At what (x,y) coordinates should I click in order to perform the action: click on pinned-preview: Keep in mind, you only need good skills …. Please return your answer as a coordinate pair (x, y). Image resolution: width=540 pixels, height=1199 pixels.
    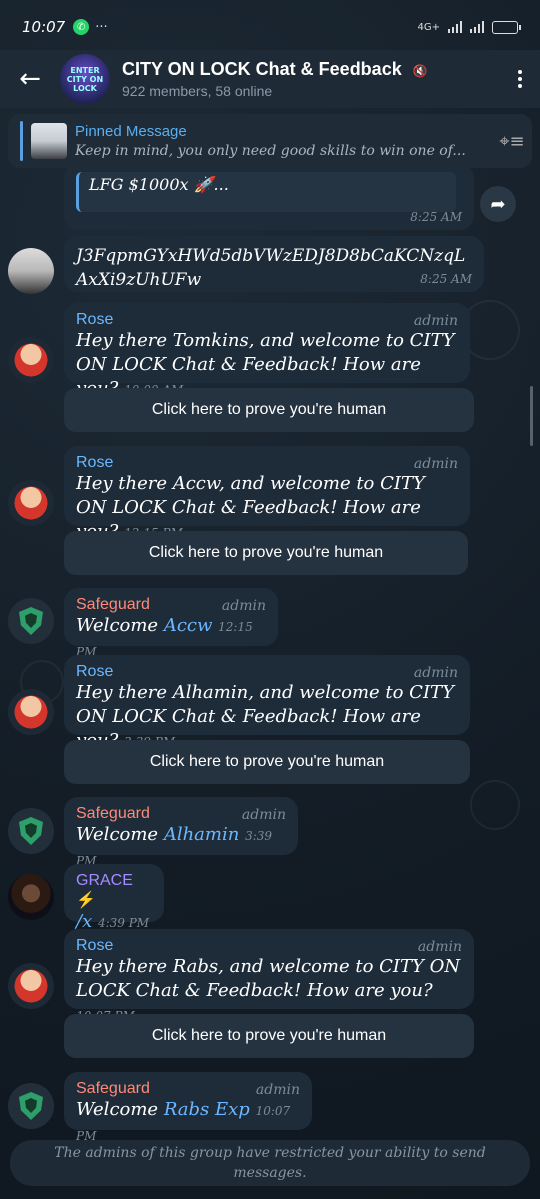
    Looking at the image, I should click on (270, 151).